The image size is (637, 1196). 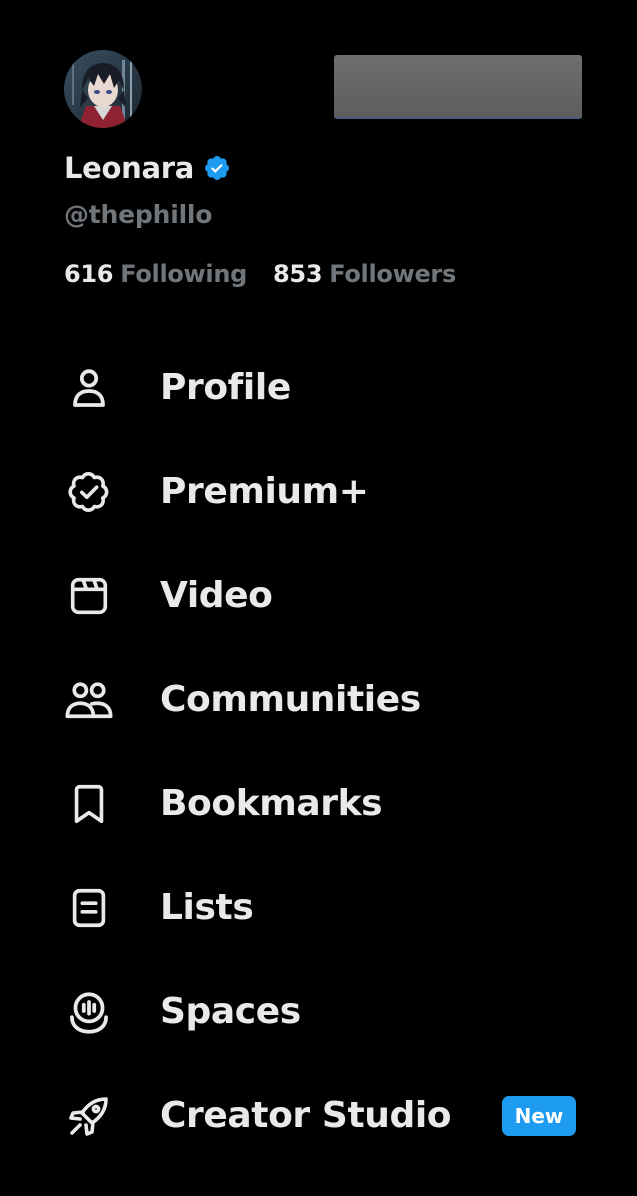 I want to click on spaces-icon, so click(x=89, y=1012).